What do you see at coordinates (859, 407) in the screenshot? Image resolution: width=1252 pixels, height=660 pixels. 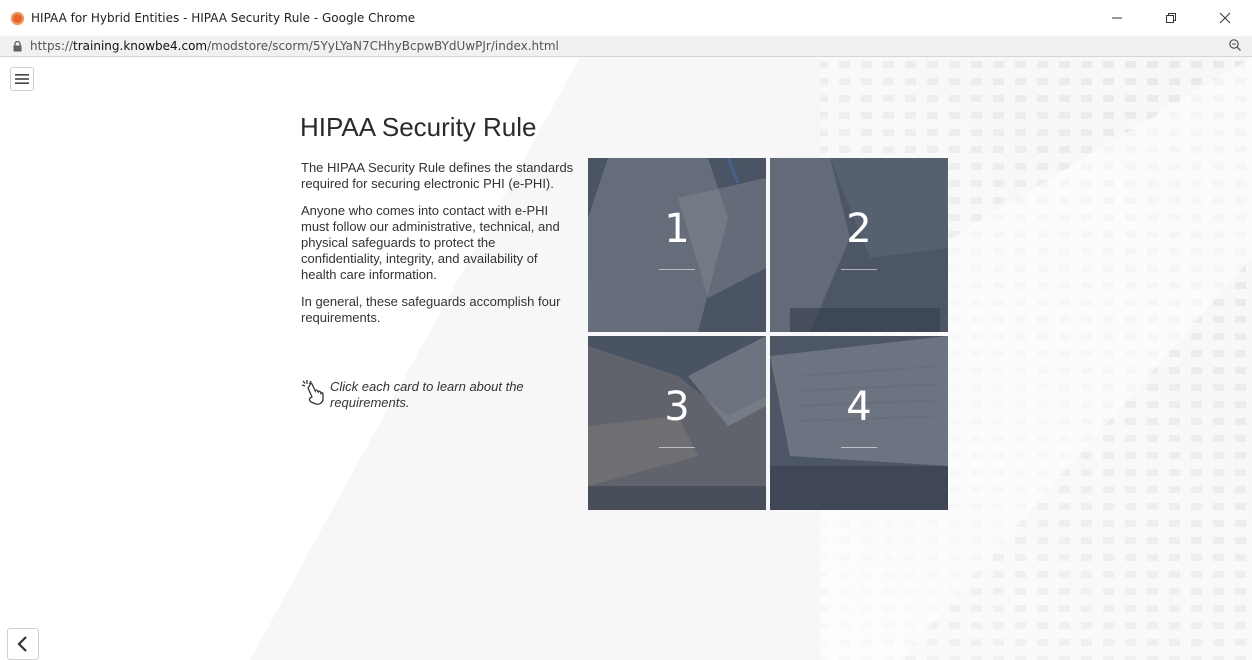 I see `card-number: 4` at bounding box center [859, 407].